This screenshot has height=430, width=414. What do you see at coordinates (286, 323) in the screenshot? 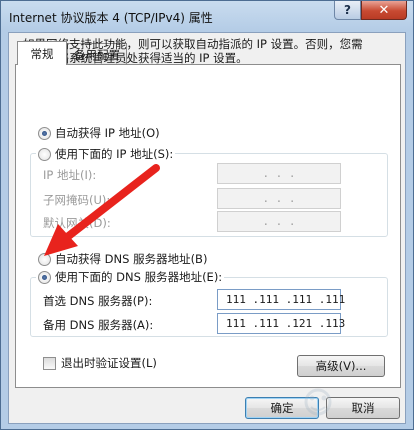
I see `alternate-dns-value: 111 .111 .121 .113` at bounding box center [286, 323].